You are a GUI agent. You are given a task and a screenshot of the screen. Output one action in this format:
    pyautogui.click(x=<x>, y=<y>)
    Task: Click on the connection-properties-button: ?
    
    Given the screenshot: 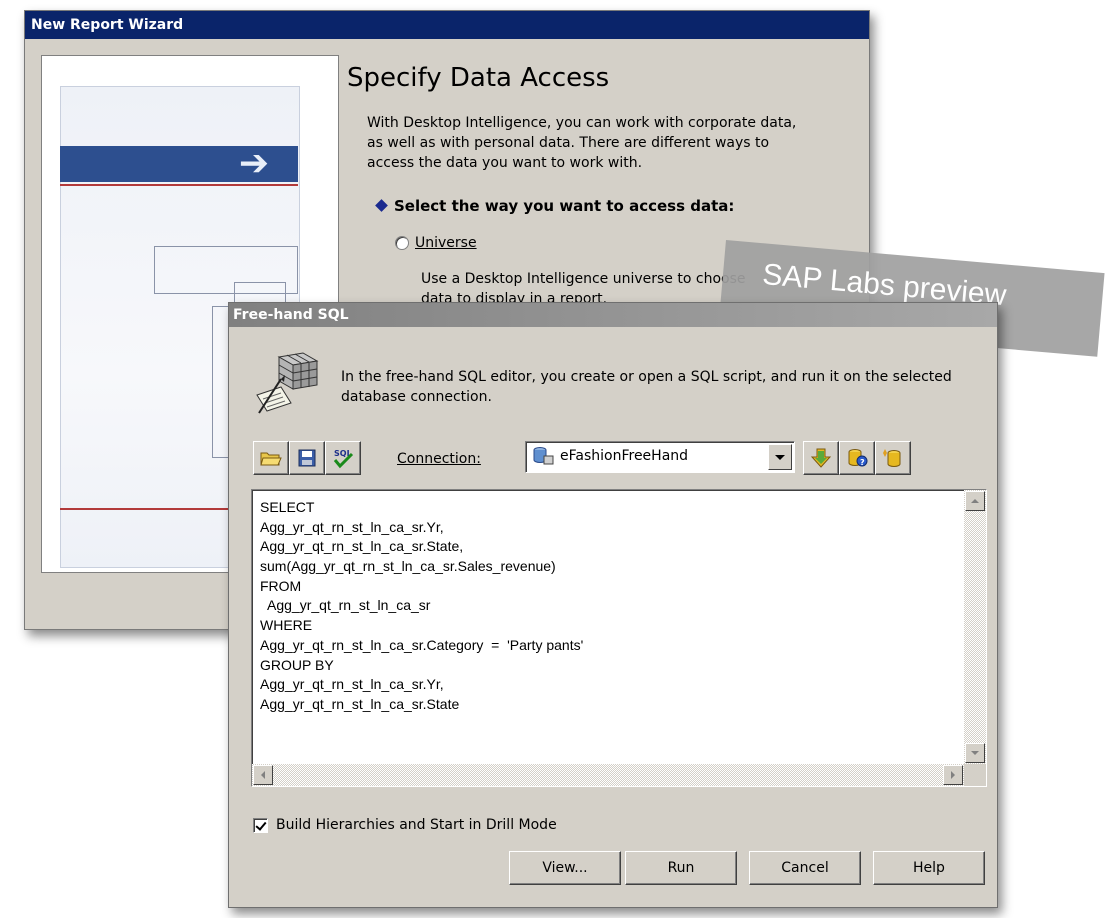 What is the action you would take?
    pyautogui.click(x=857, y=458)
    